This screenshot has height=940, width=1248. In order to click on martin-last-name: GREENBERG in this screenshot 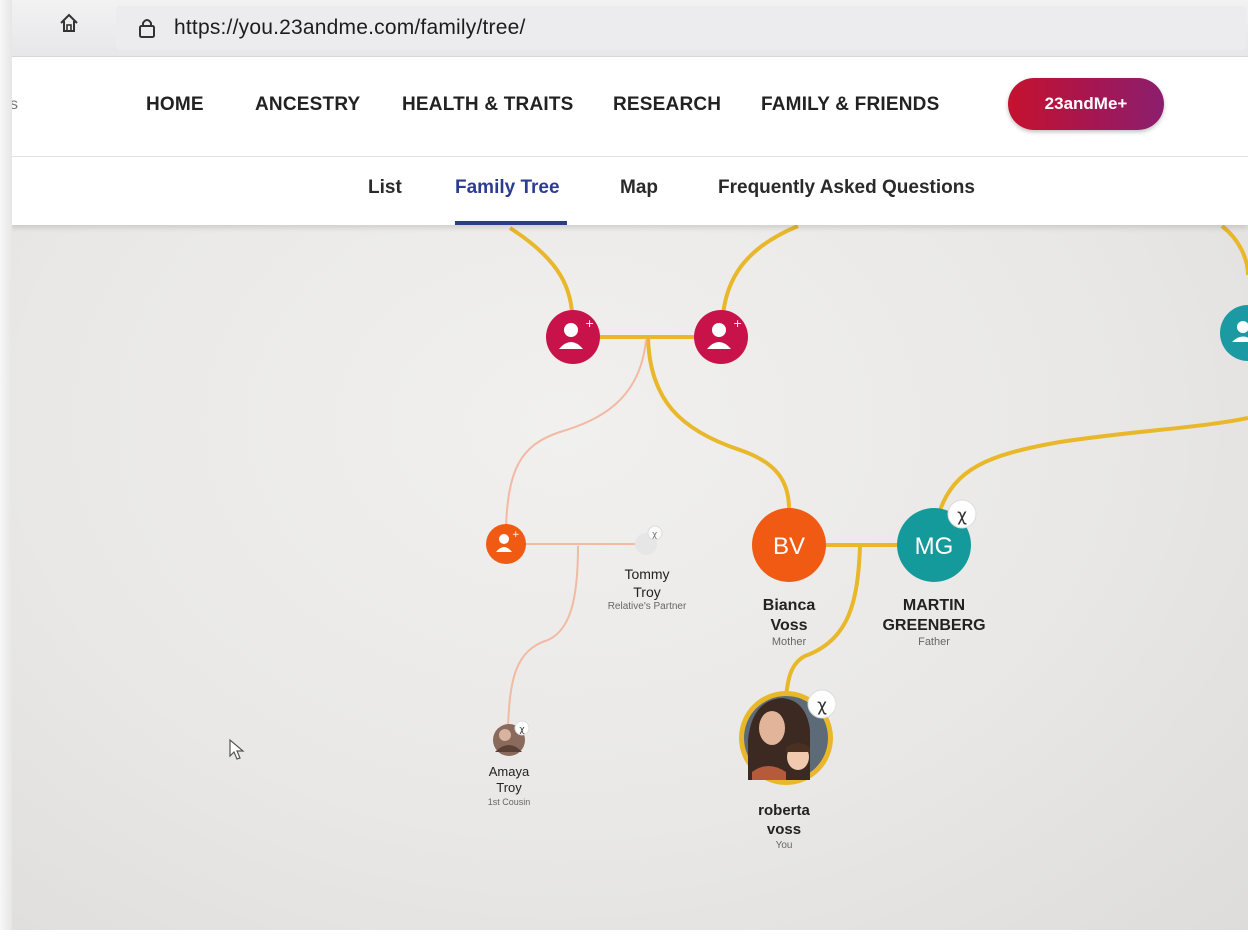, I will do `click(934, 625)`.